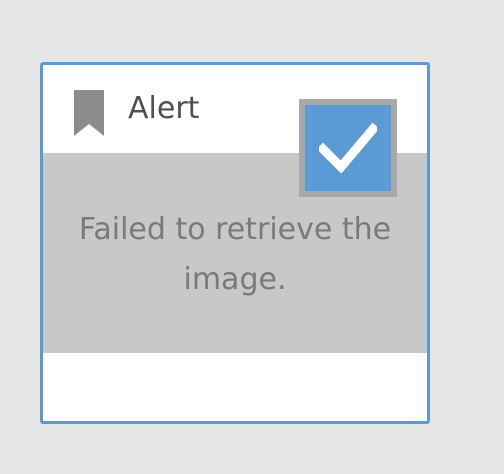 The image size is (504, 474). I want to click on image-error-message: Failed to retrieve the image., so click(235, 254).